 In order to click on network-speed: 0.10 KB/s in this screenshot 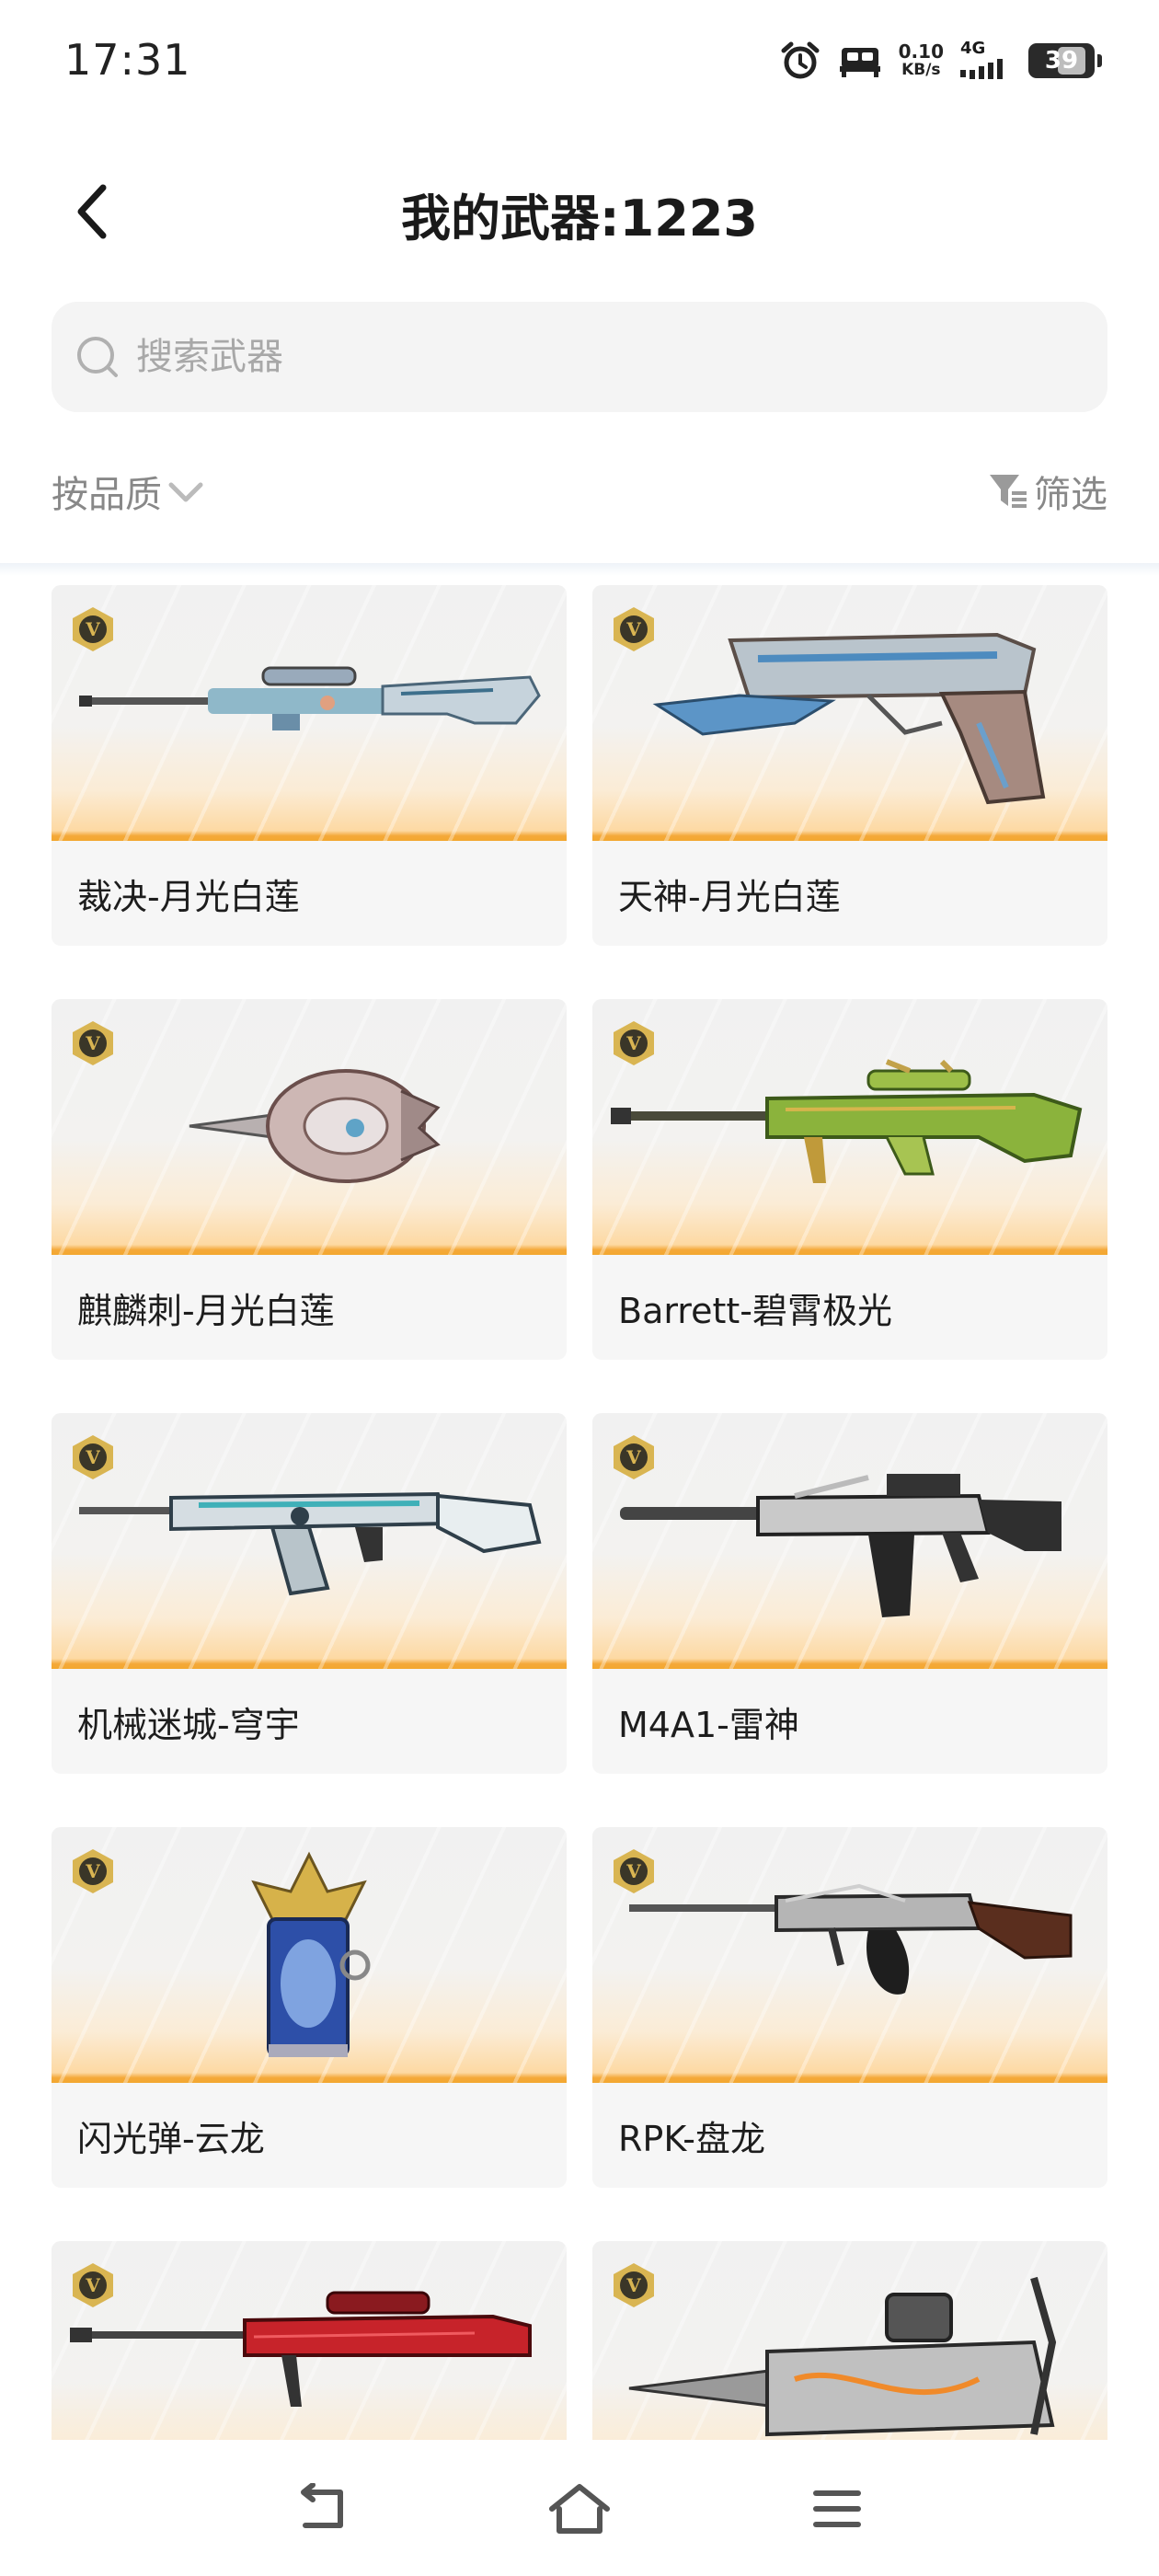, I will do `click(921, 60)`.